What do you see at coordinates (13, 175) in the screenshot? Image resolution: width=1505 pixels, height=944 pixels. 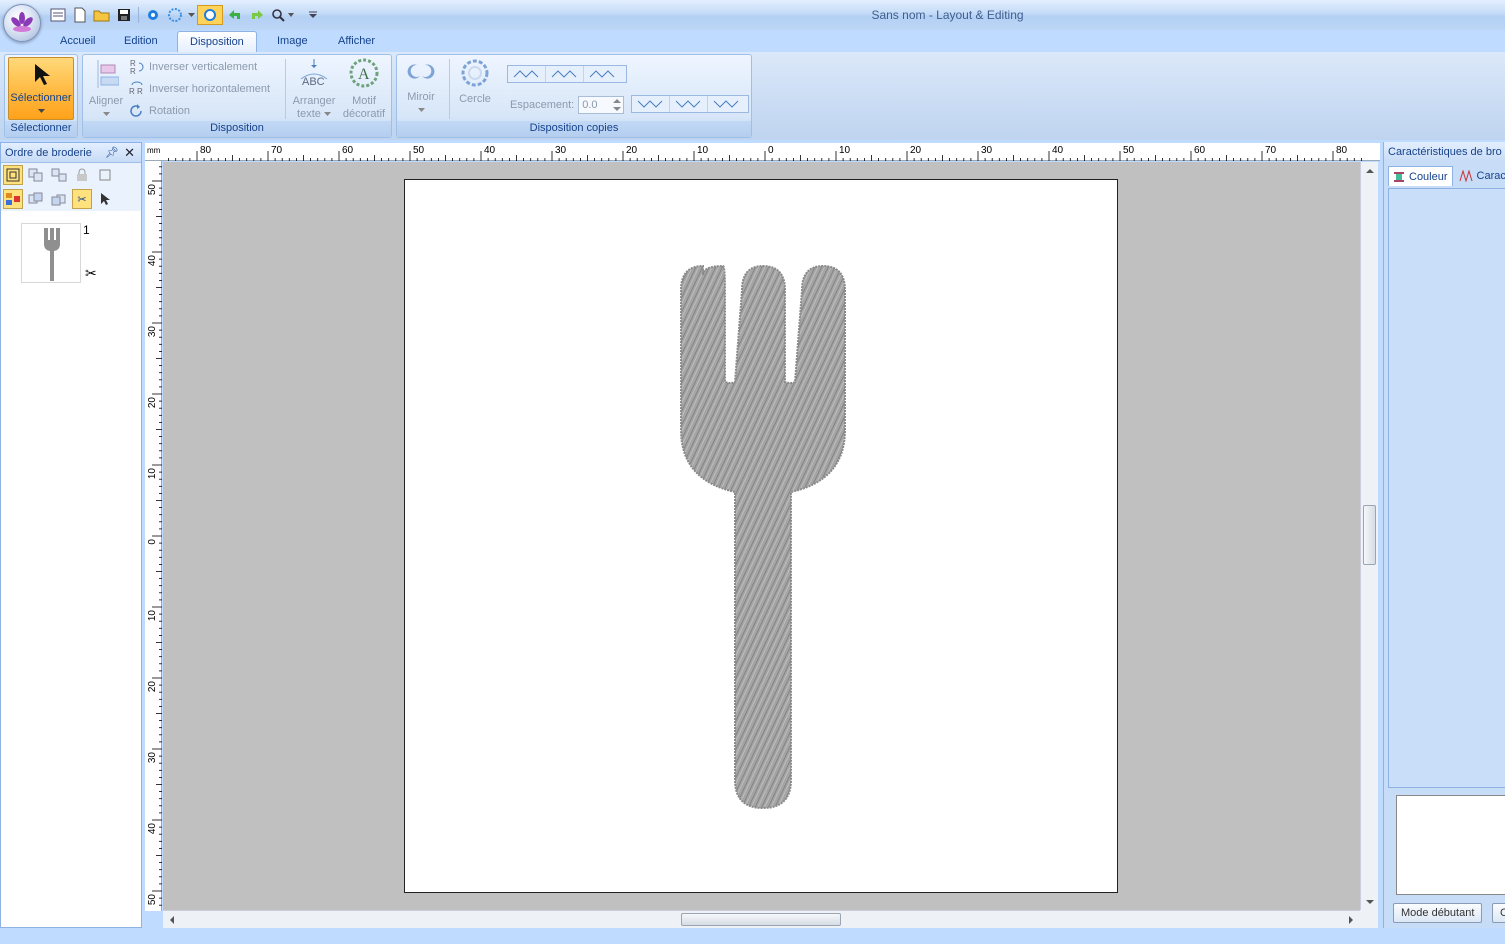 I see `frame-select-icon` at bounding box center [13, 175].